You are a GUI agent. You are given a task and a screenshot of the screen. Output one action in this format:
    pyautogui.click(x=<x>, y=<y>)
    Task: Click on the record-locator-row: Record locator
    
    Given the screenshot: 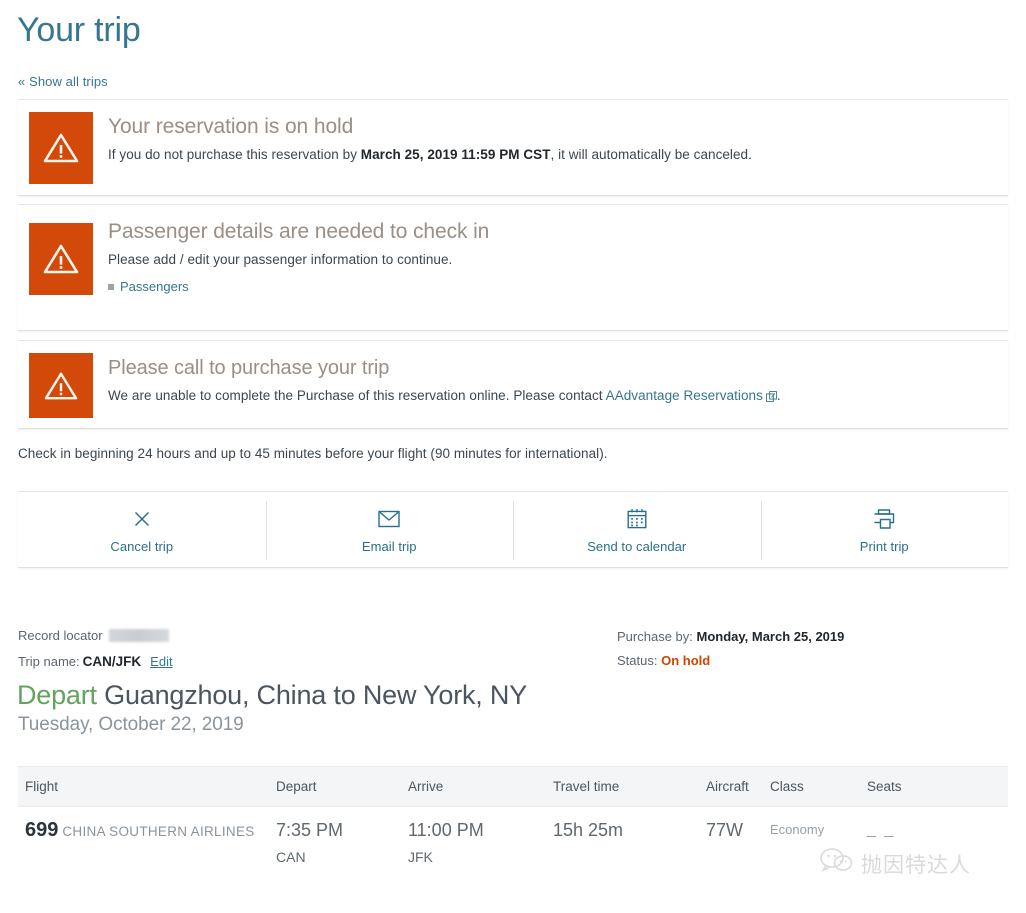 What is the action you would take?
    pyautogui.click(x=95, y=636)
    